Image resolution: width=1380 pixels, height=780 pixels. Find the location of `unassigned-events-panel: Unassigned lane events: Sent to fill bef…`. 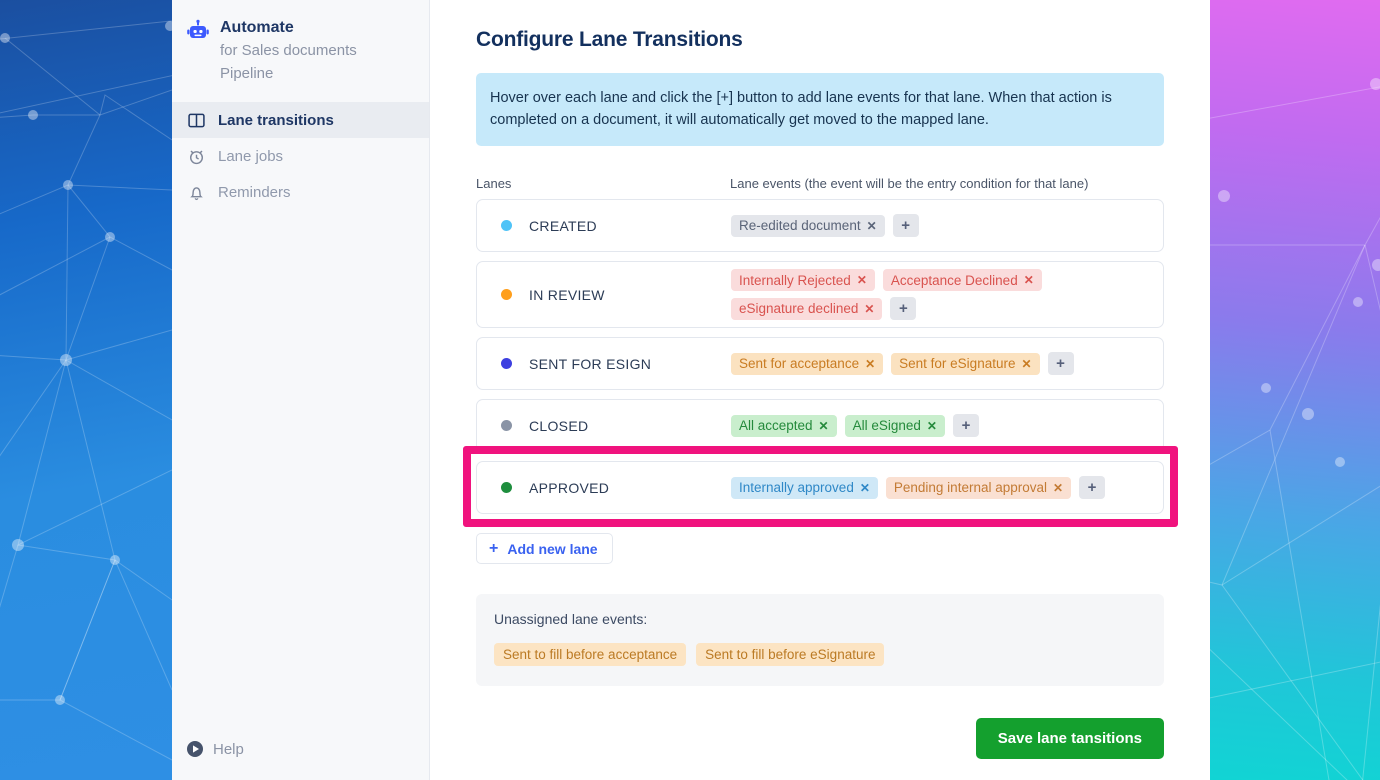

unassigned-events-panel: Unassigned lane events: Sent to fill bef… is located at coordinates (820, 640).